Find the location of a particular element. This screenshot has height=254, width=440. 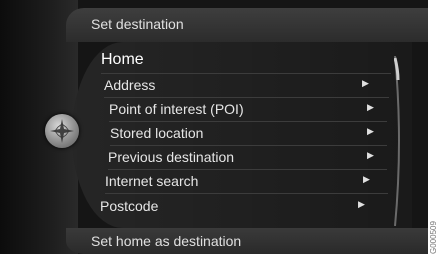

menu-item-label: Stored location is located at coordinates (157, 133).